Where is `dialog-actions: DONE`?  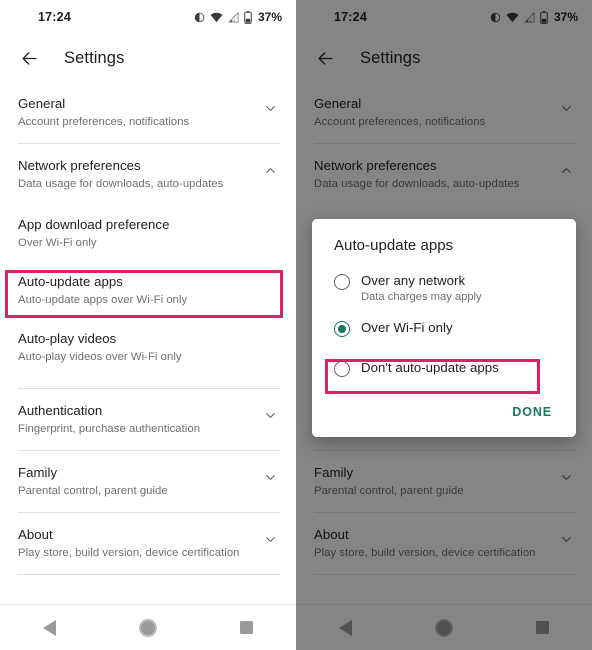 dialog-actions: DONE is located at coordinates (532, 412).